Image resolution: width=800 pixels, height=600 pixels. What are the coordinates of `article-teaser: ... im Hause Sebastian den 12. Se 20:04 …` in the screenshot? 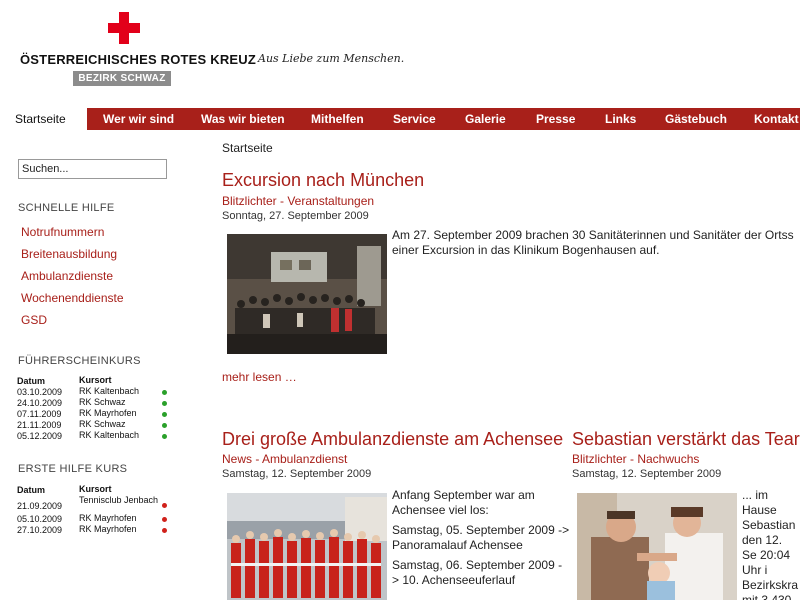 It's located at (770, 544).